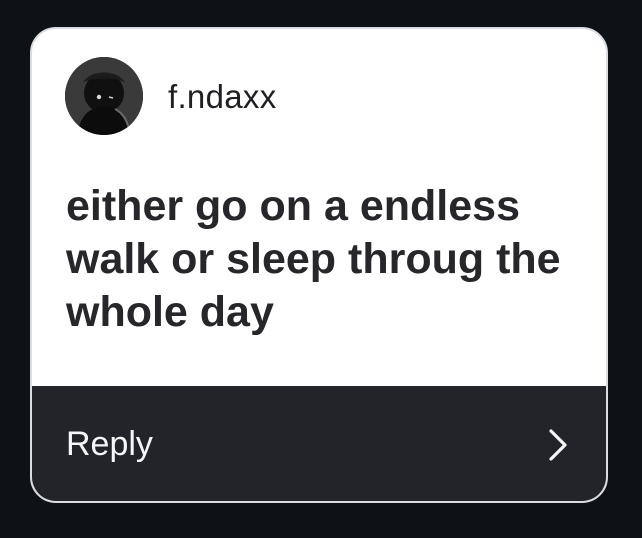 The height and width of the screenshot is (538, 642). What do you see at coordinates (109, 444) in the screenshot?
I see `reply-label: Reply` at bounding box center [109, 444].